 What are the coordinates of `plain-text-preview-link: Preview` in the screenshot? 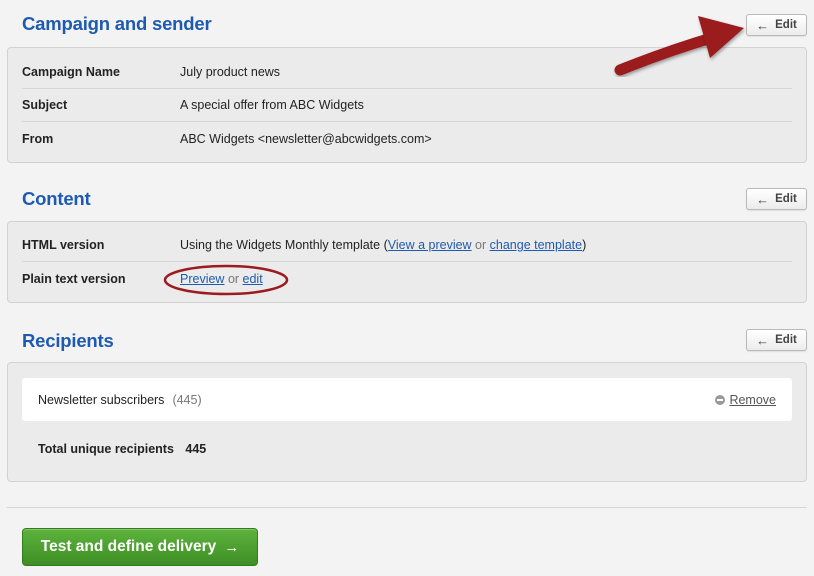 It's located at (202, 279).